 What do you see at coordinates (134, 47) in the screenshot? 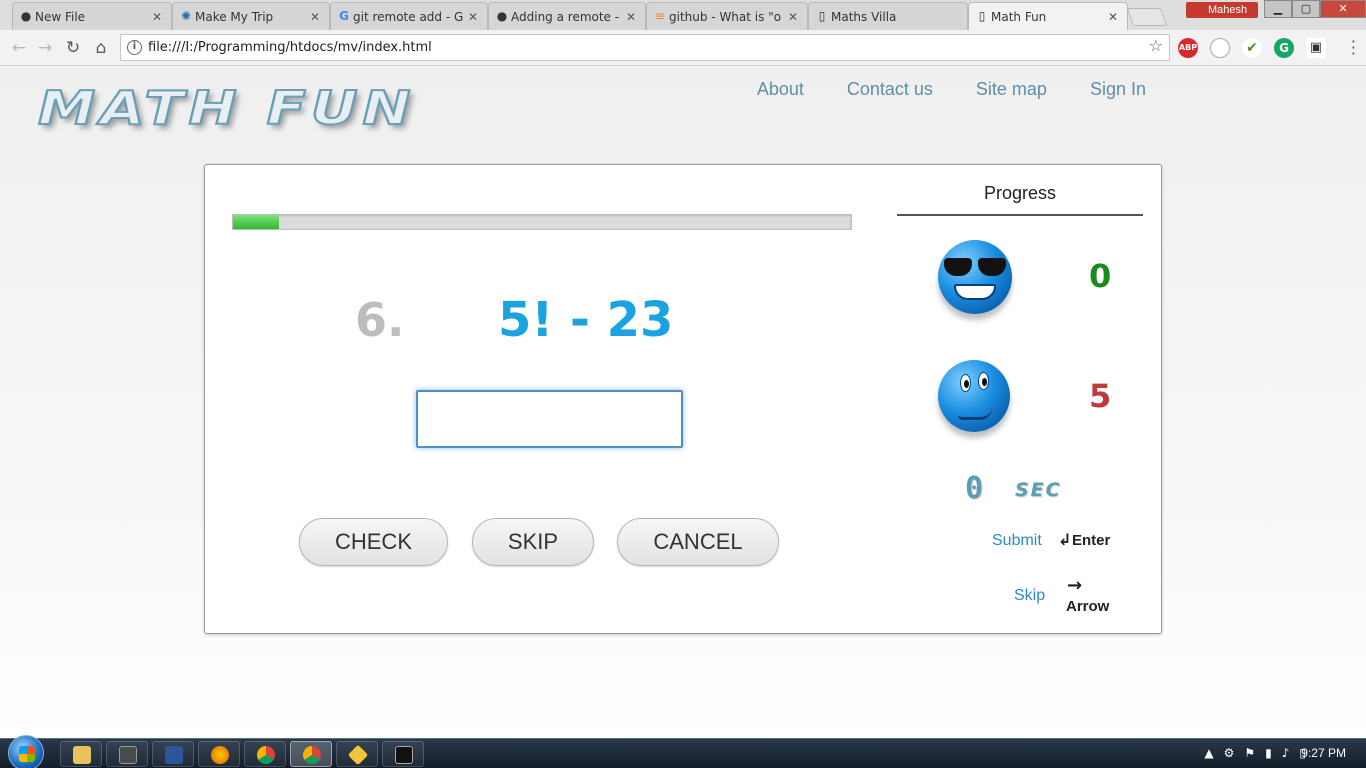
I see `info-icon: i` at bounding box center [134, 47].